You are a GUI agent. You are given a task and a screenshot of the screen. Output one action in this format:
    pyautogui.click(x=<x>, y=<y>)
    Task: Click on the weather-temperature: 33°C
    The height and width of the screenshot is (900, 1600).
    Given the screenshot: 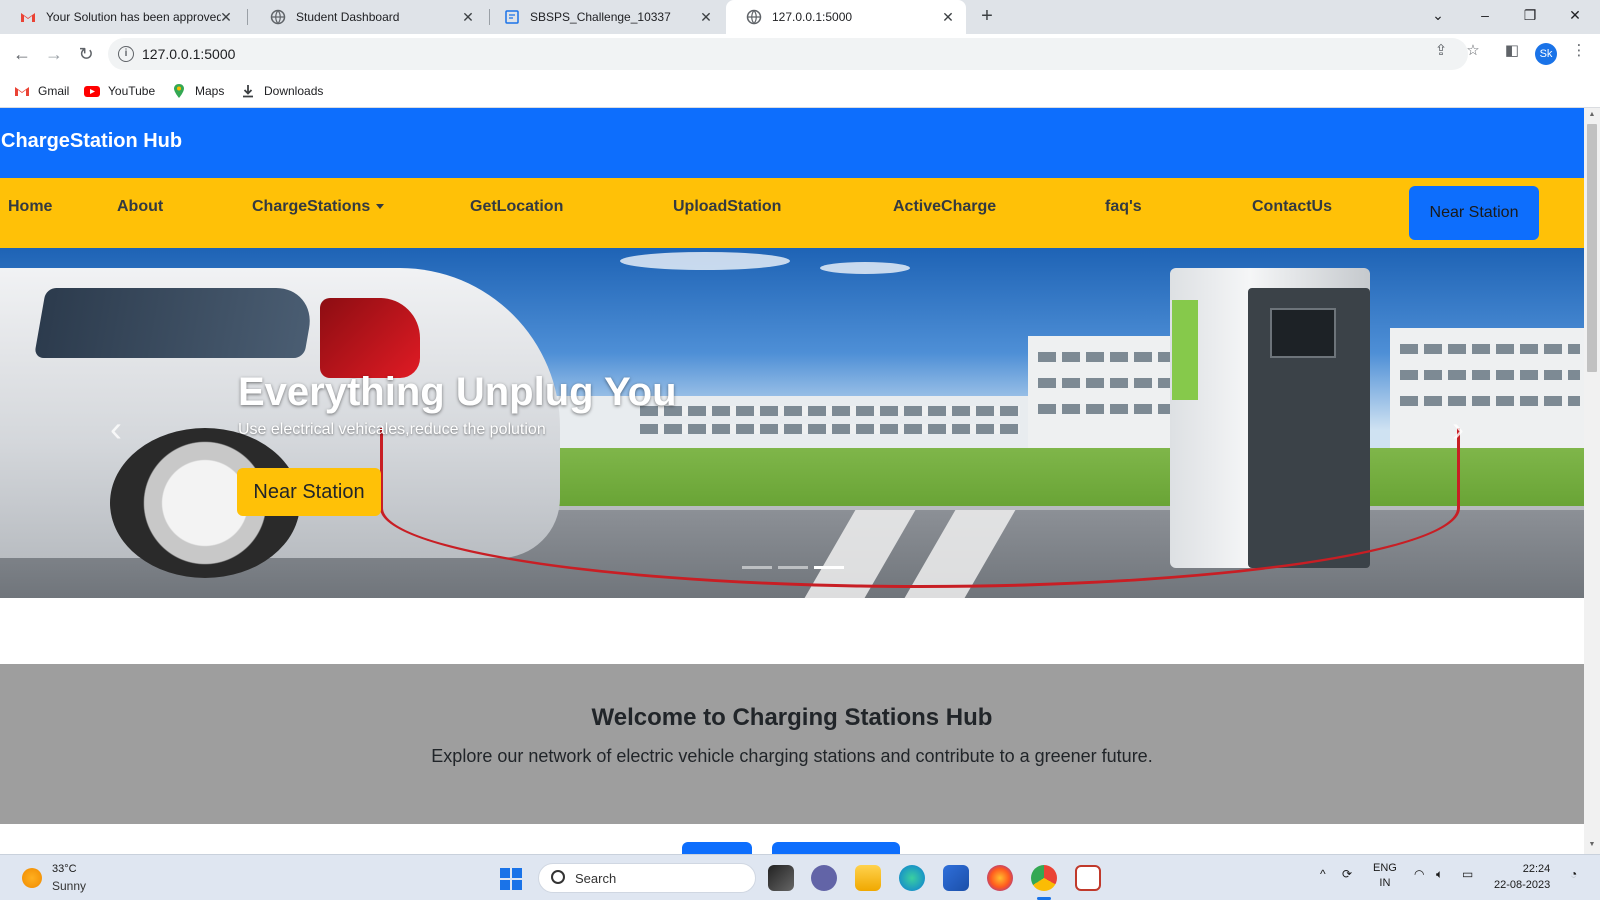 What is the action you would take?
    pyautogui.click(x=64, y=869)
    